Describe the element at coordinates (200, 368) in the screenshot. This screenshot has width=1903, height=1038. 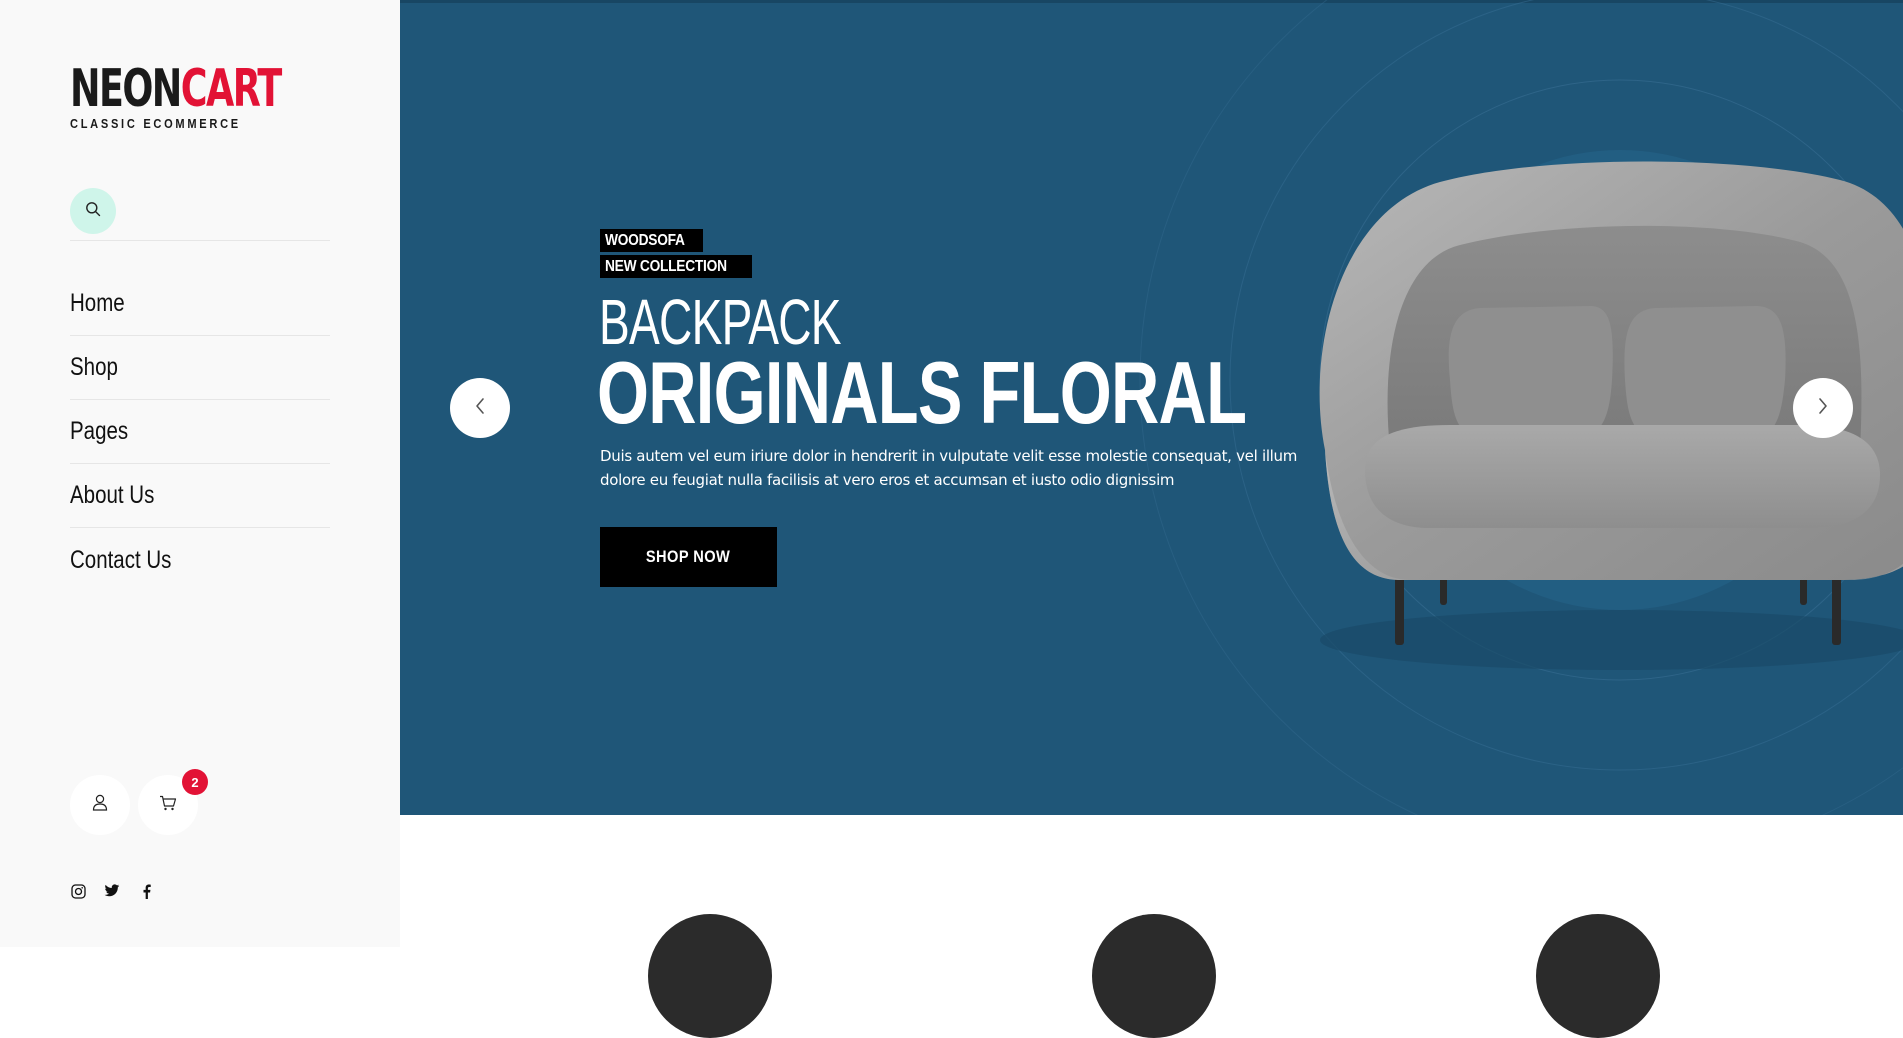
I see `nav-item-shop: Shop` at that location.